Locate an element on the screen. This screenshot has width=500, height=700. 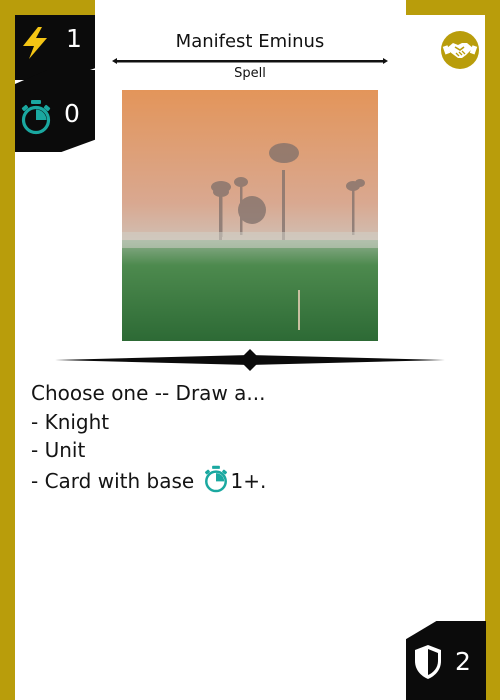
time-value: 0 is located at coordinates (72, 113).